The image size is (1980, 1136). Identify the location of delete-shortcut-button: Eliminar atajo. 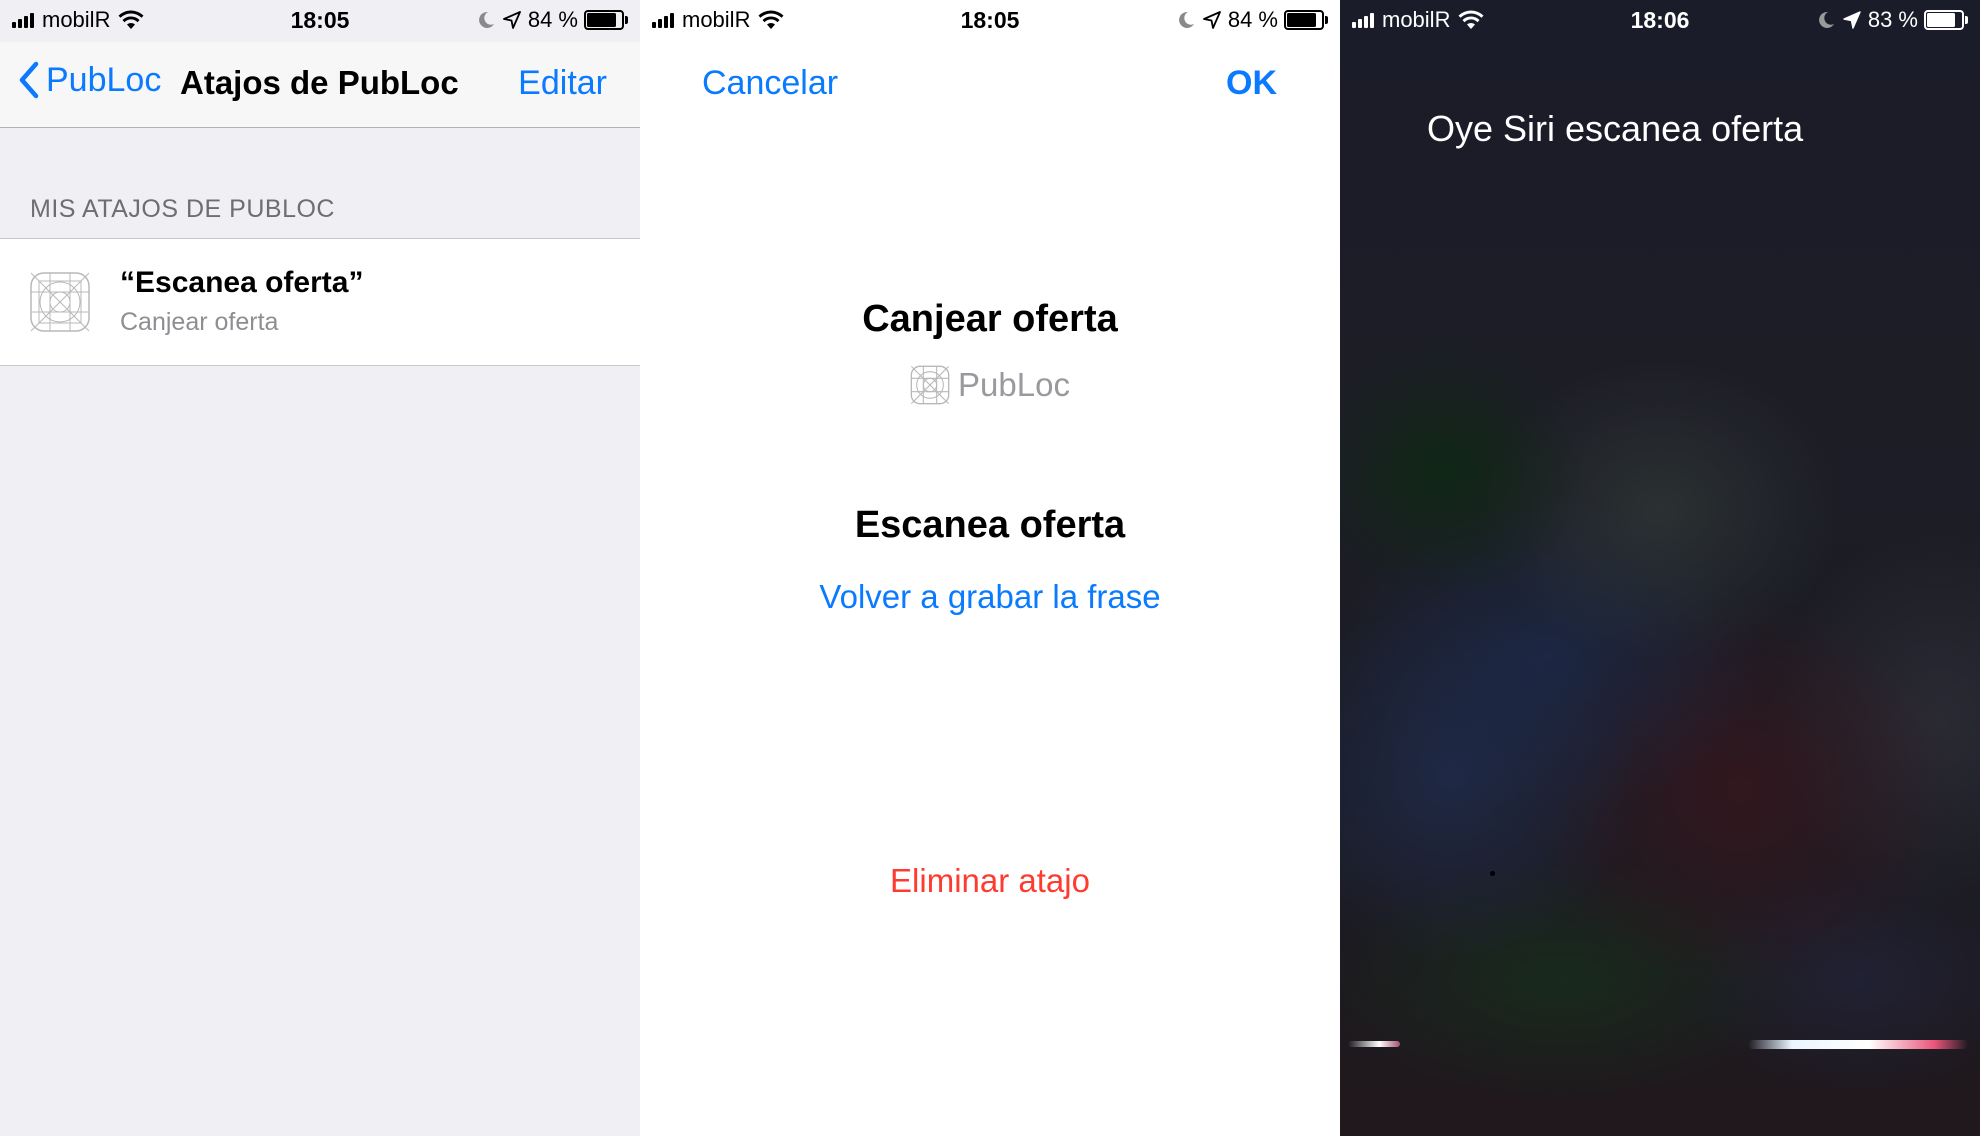
(990, 881).